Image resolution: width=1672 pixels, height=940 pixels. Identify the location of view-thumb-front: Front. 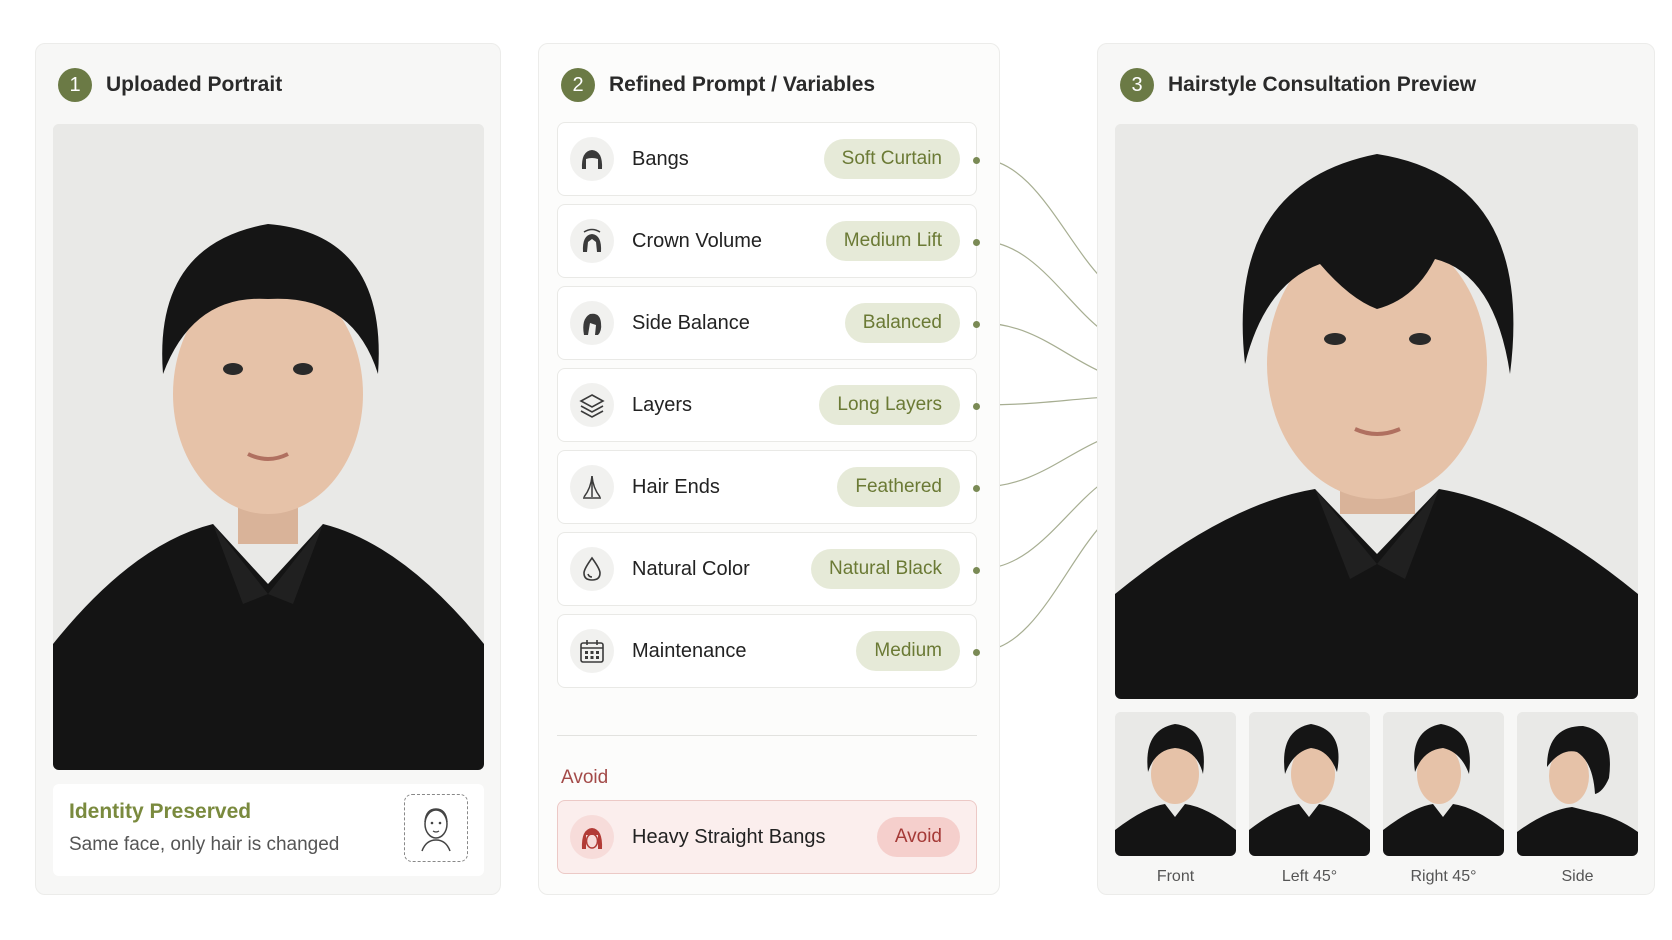
(1175, 799).